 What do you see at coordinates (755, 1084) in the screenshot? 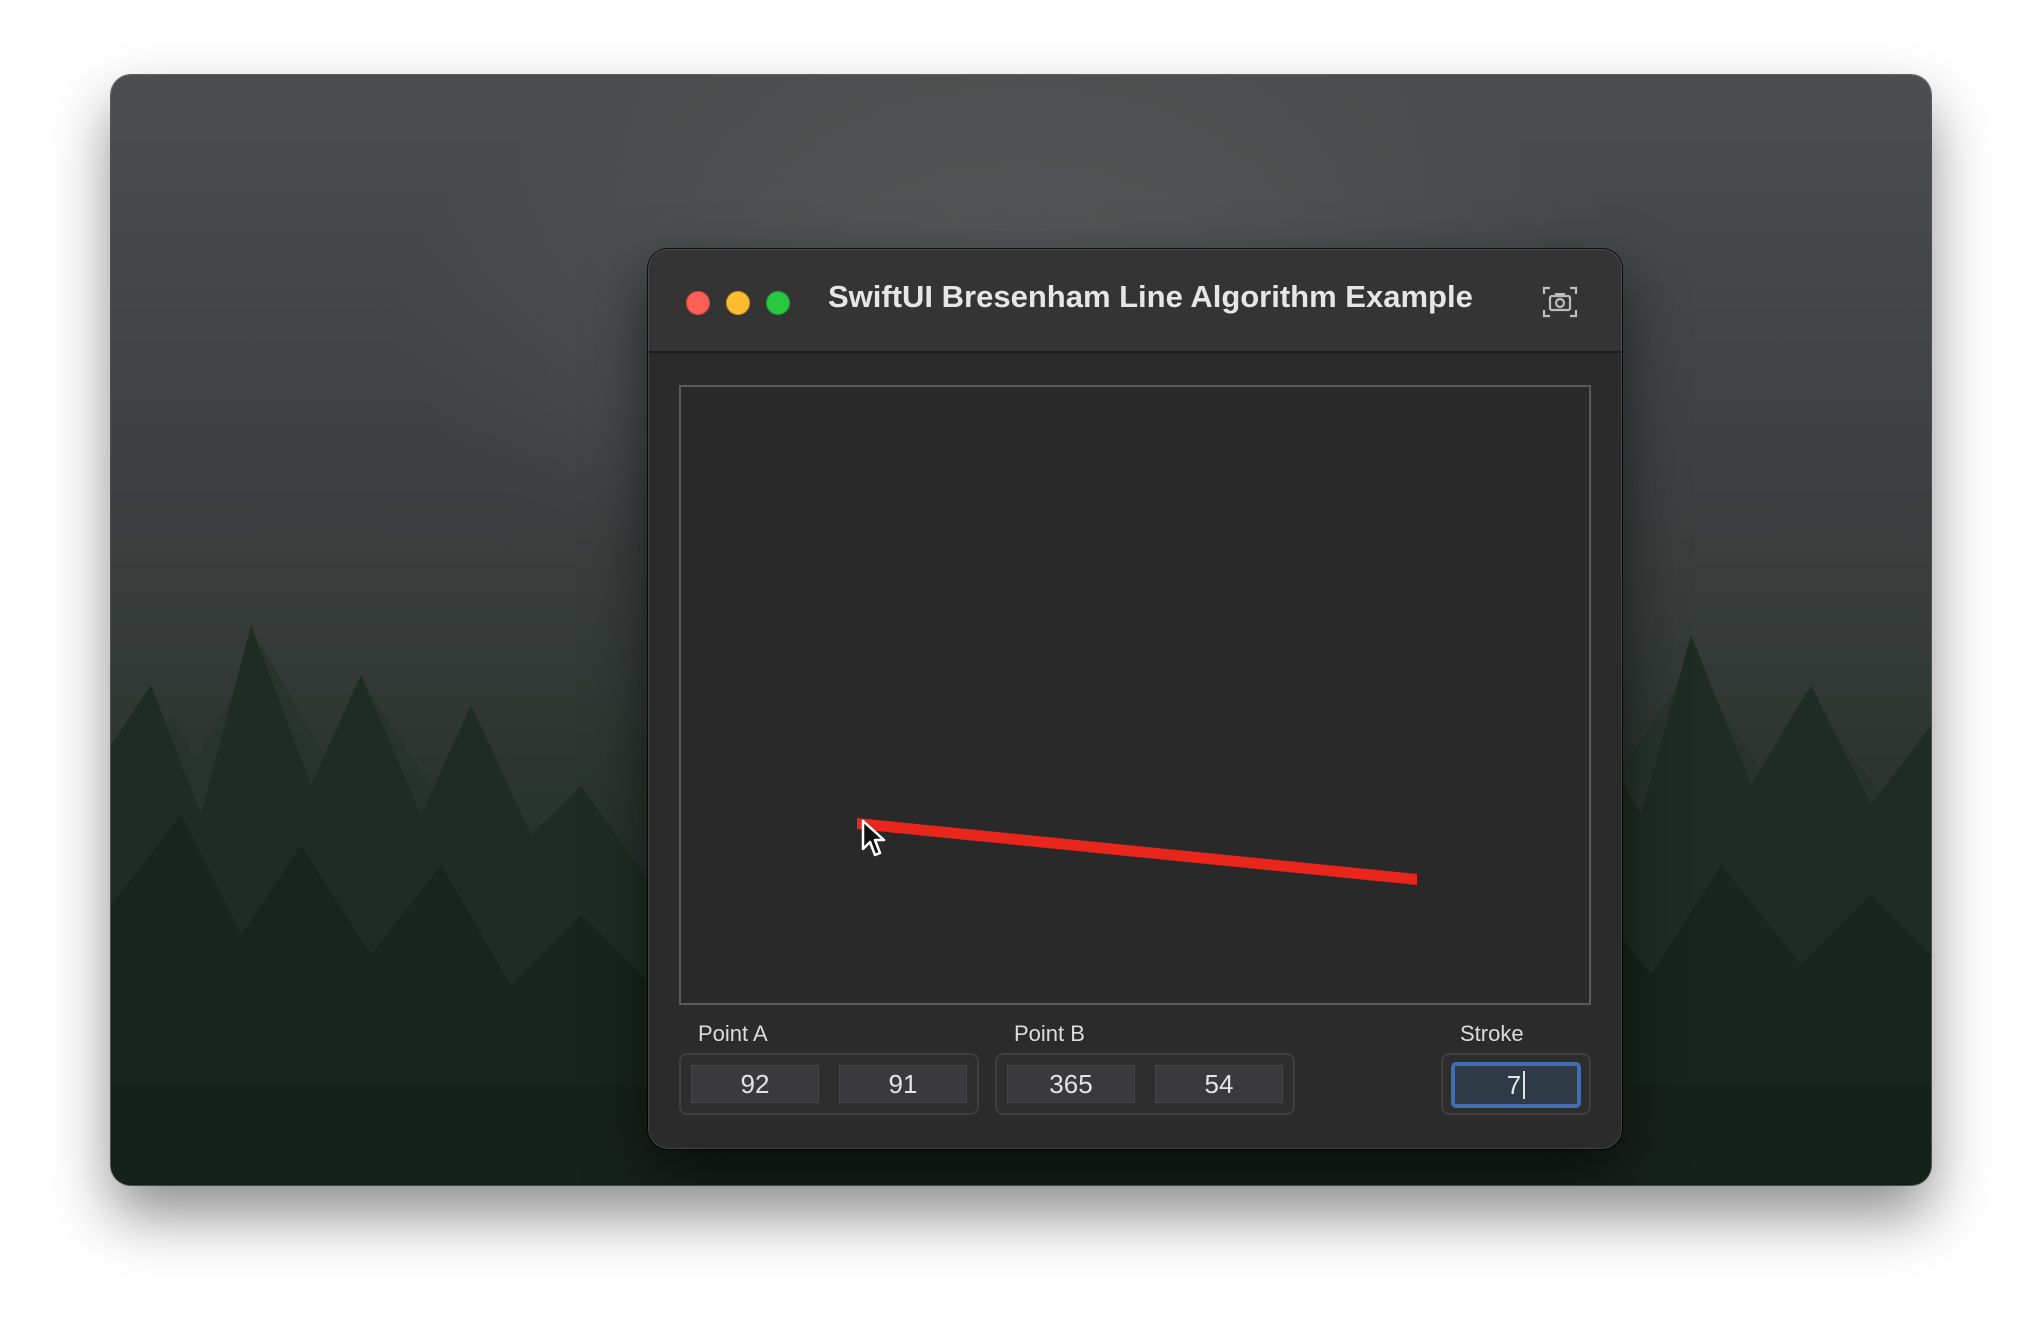
I see `point-a-x-field: 92` at bounding box center [755, 1084].